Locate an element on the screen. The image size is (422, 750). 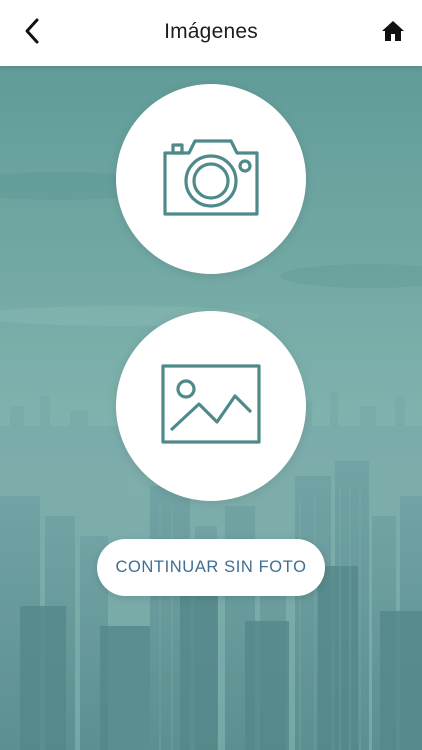
camera-icon is located at coordinates (211, 179).